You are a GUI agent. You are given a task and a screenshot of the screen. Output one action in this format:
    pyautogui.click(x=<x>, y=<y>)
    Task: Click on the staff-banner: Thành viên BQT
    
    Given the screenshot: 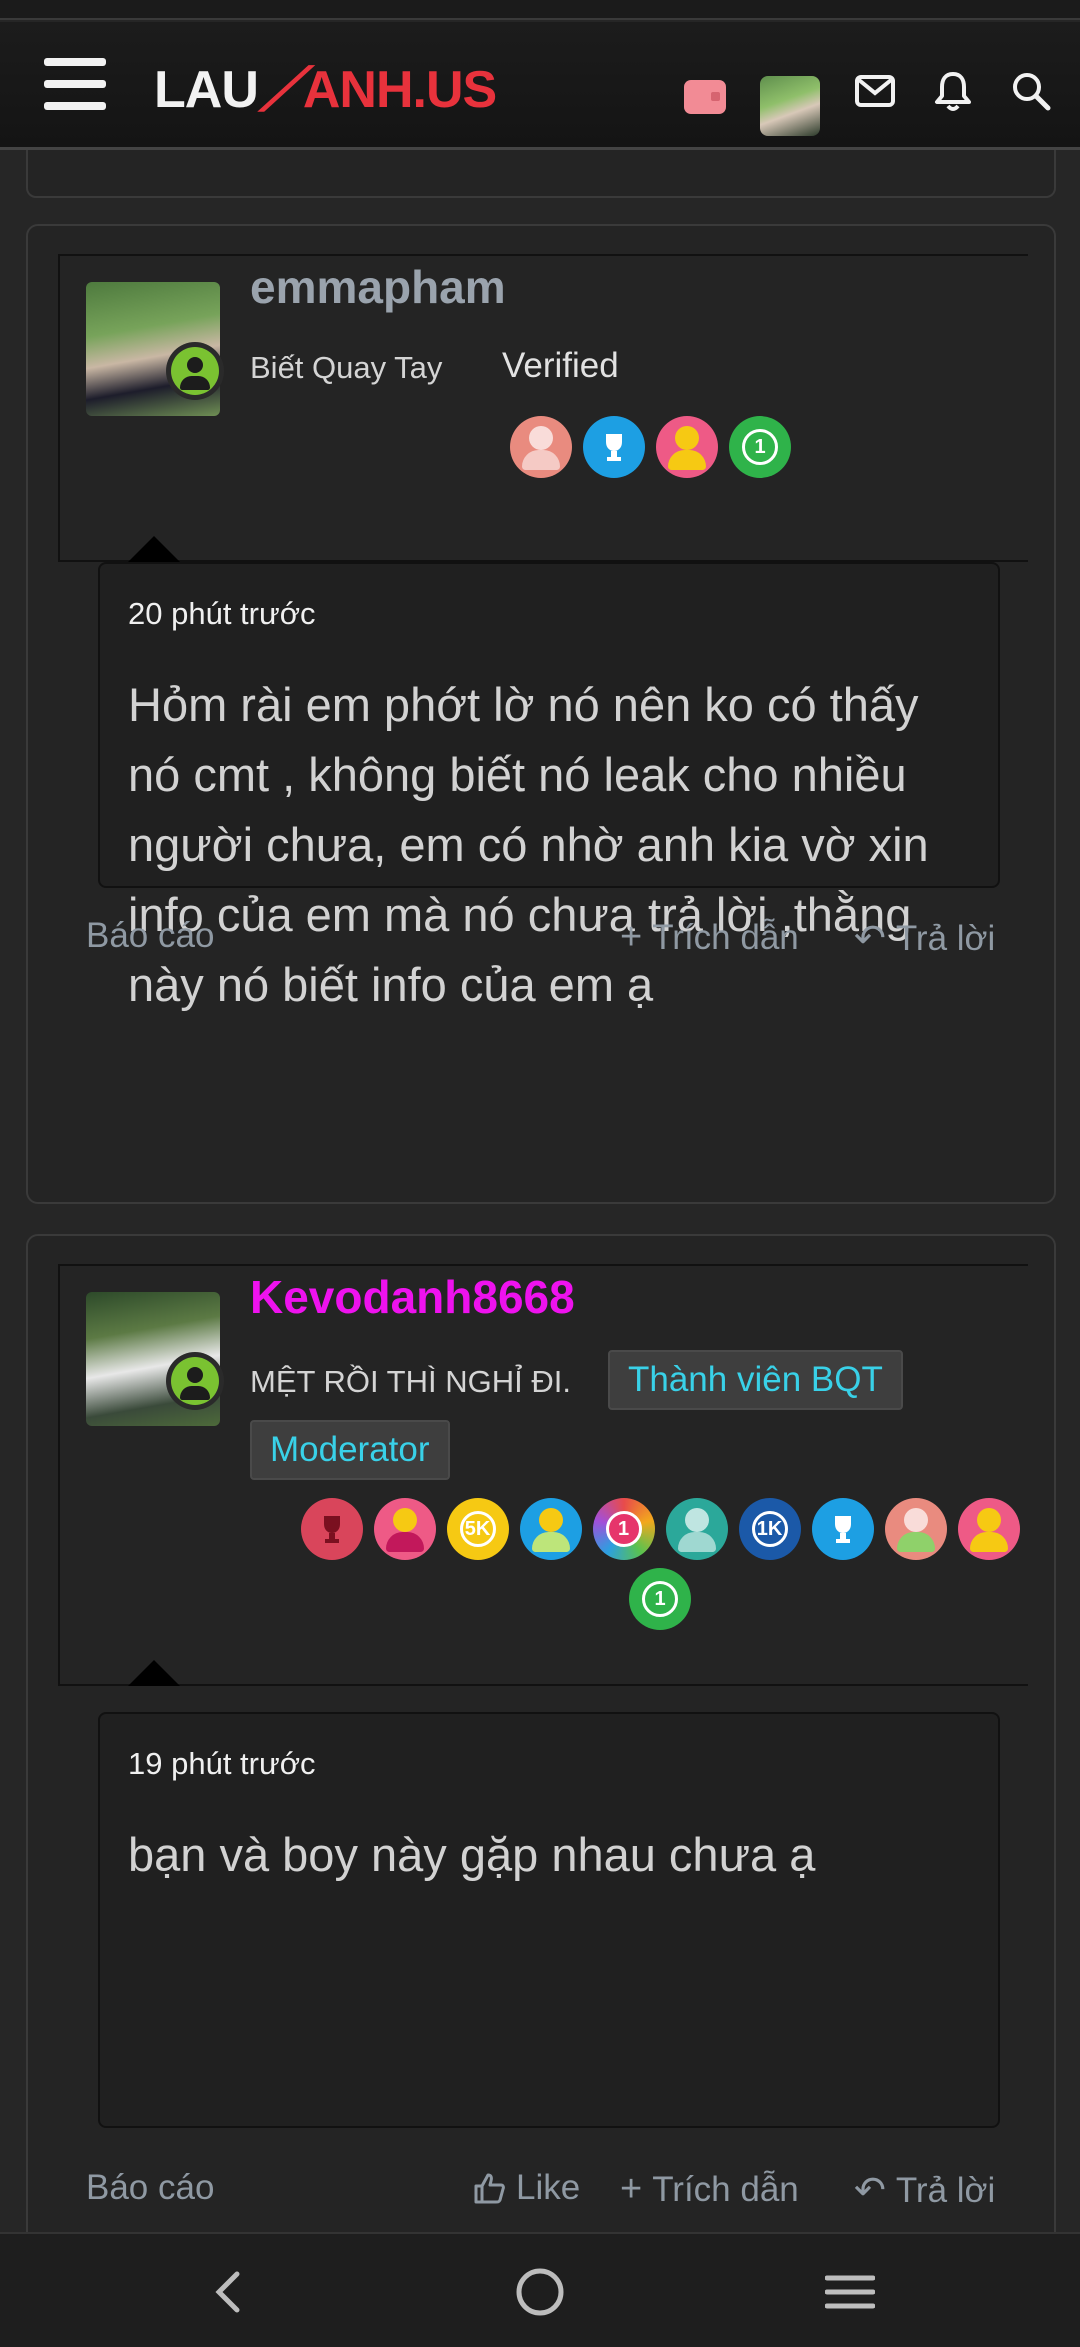 What is the action you would take?
    pyautogui.click(x=755, y=1380)
    